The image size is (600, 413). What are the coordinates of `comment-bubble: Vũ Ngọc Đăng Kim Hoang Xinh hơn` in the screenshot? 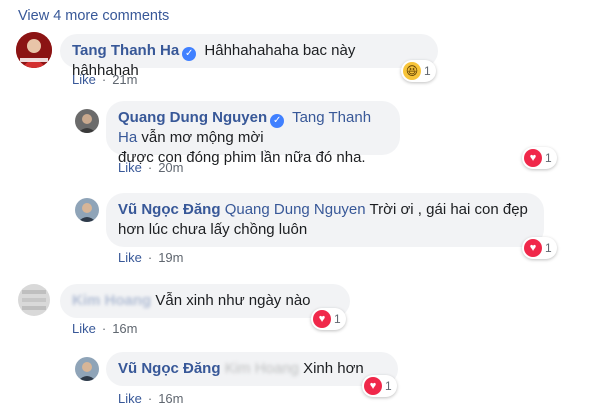 It's located at (252, 369).